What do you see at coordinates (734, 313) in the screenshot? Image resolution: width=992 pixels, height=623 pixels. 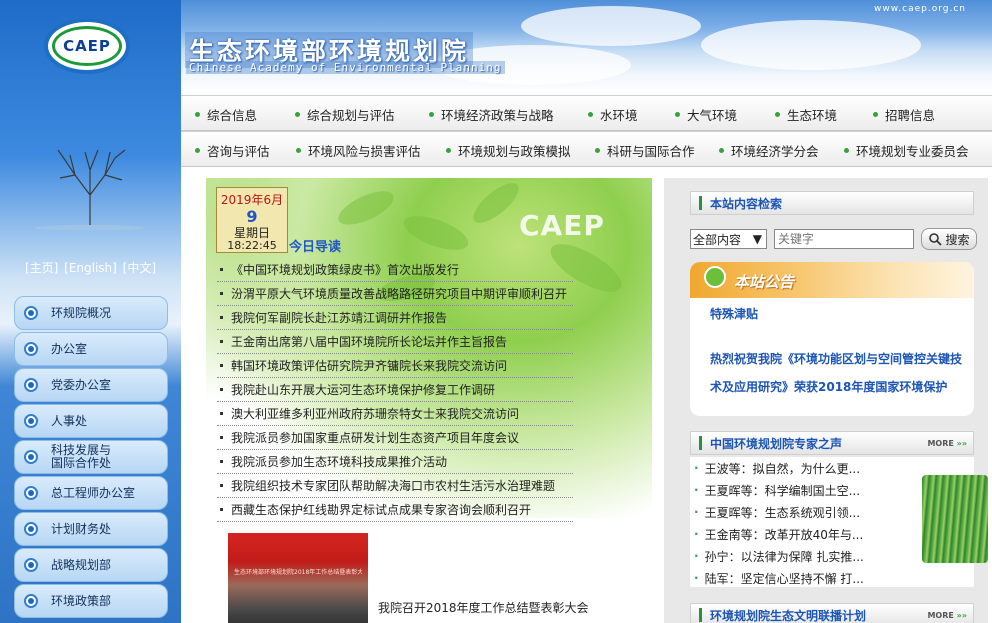 I see `notice-item: 特殊津贴` at bounding box center [734, 313].